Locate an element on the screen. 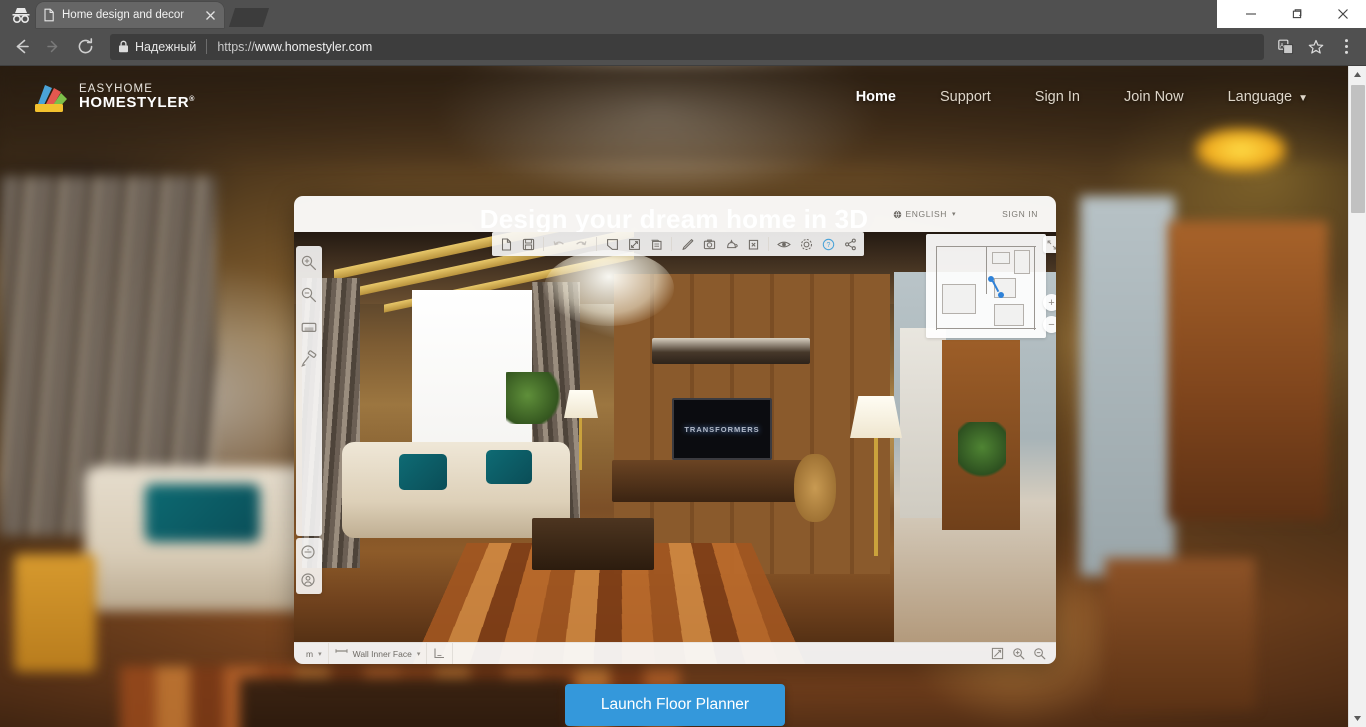 The image size is (1366, 727). render-television: TRANSFORMERS is located at coordinates (722, 429).